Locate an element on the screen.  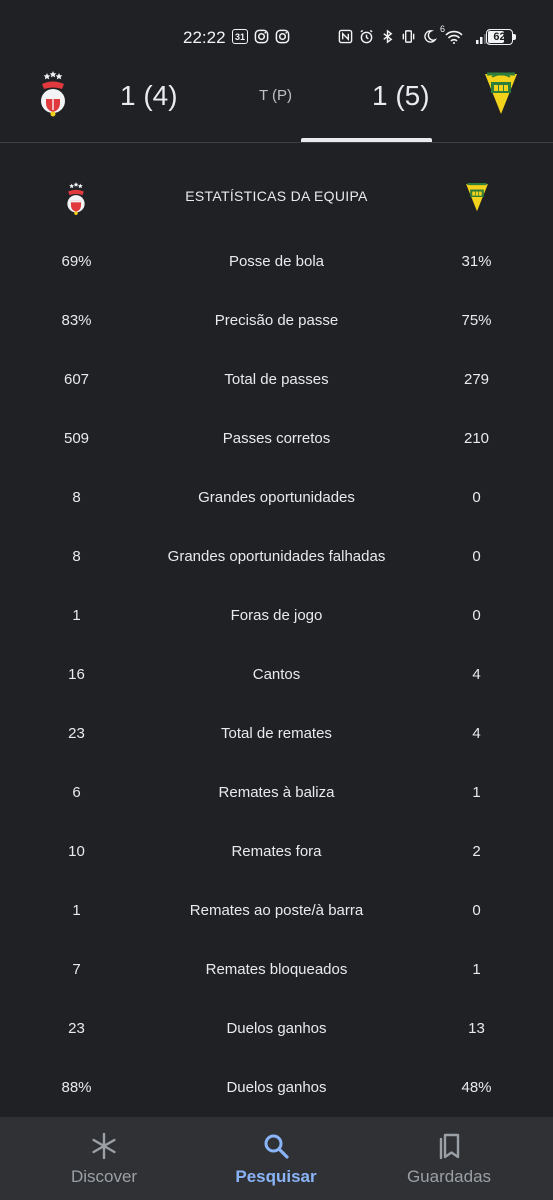
stat-row: 88% Duelos ganhos 48% is located at coordinates (276, 1087).